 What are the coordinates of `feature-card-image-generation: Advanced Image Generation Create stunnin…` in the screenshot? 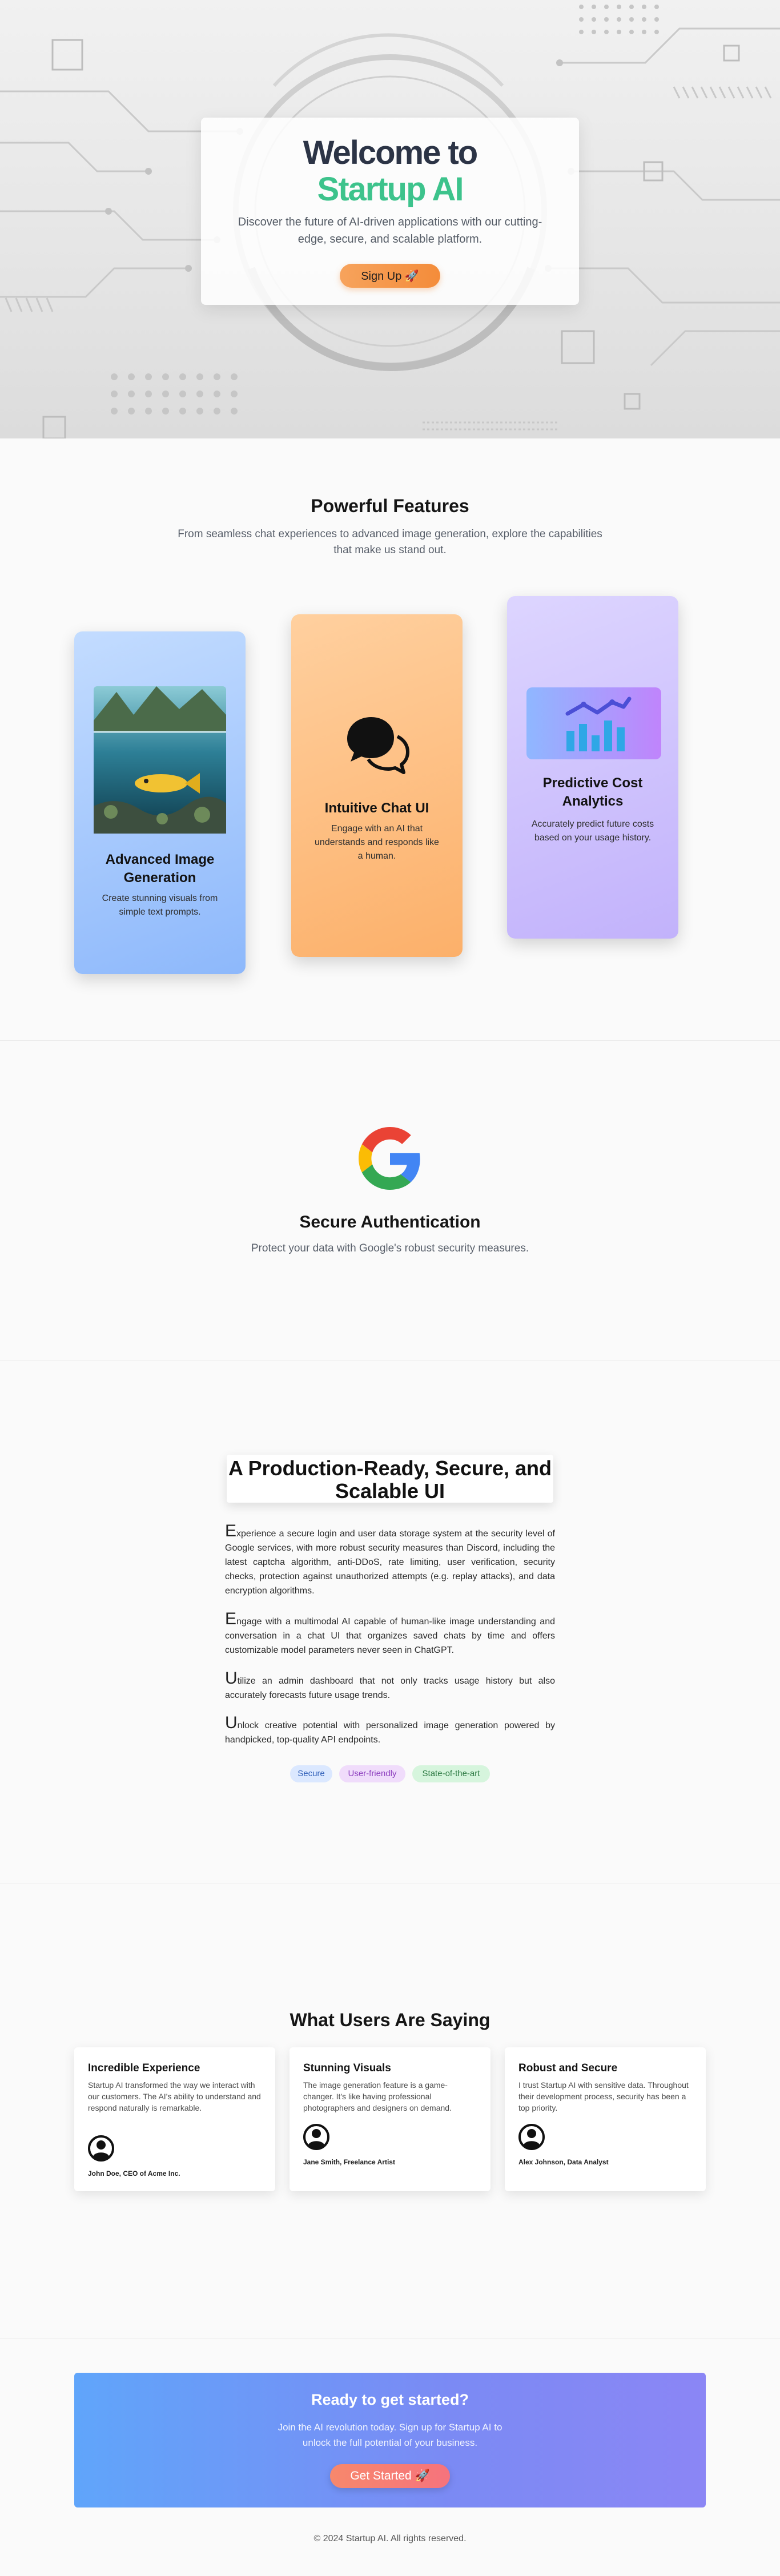 It's located at (160, 802).